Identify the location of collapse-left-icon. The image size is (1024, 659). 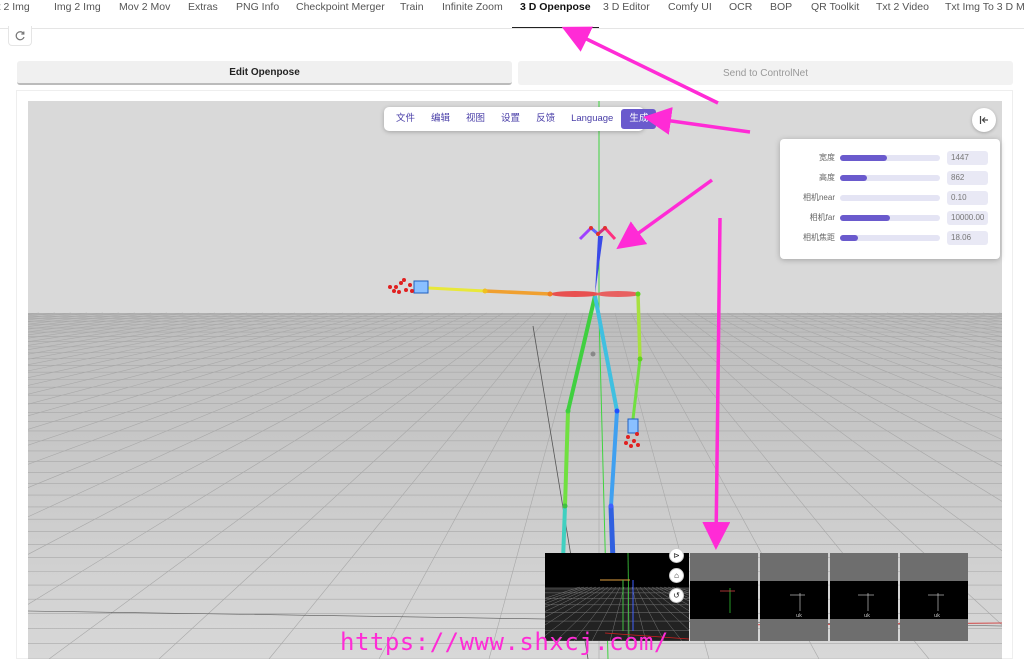
(983, 120).